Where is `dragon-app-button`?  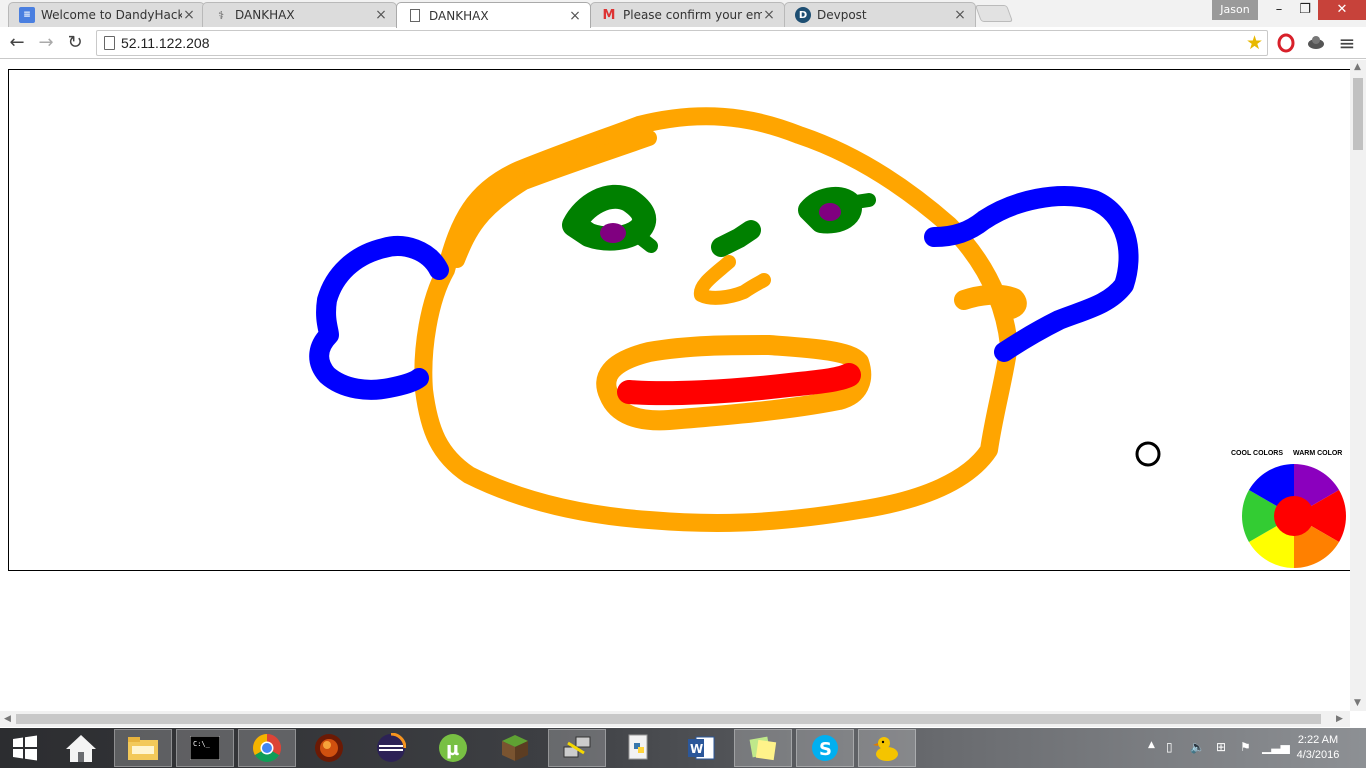 dragon-app-button is located at coordinates (329, 748).